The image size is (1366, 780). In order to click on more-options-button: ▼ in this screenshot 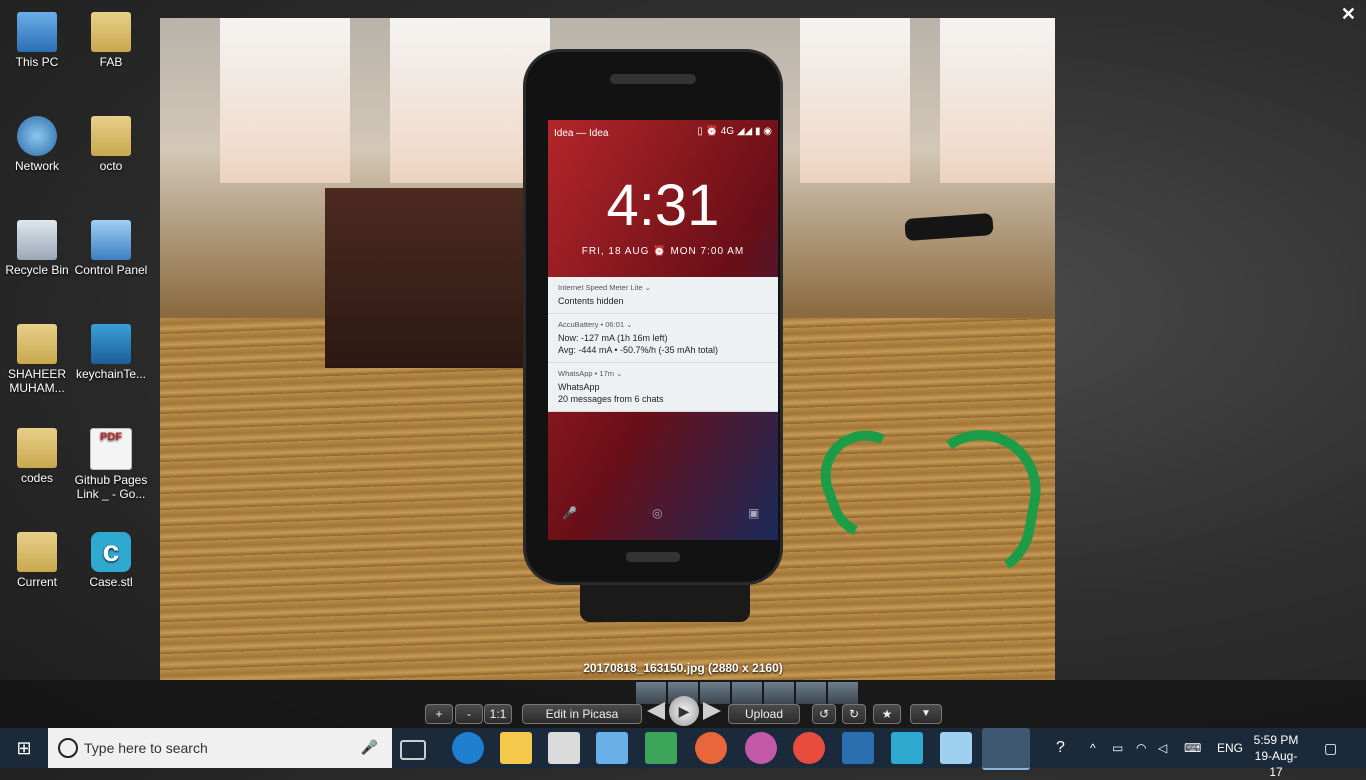, I will do `click(926, 714)`.